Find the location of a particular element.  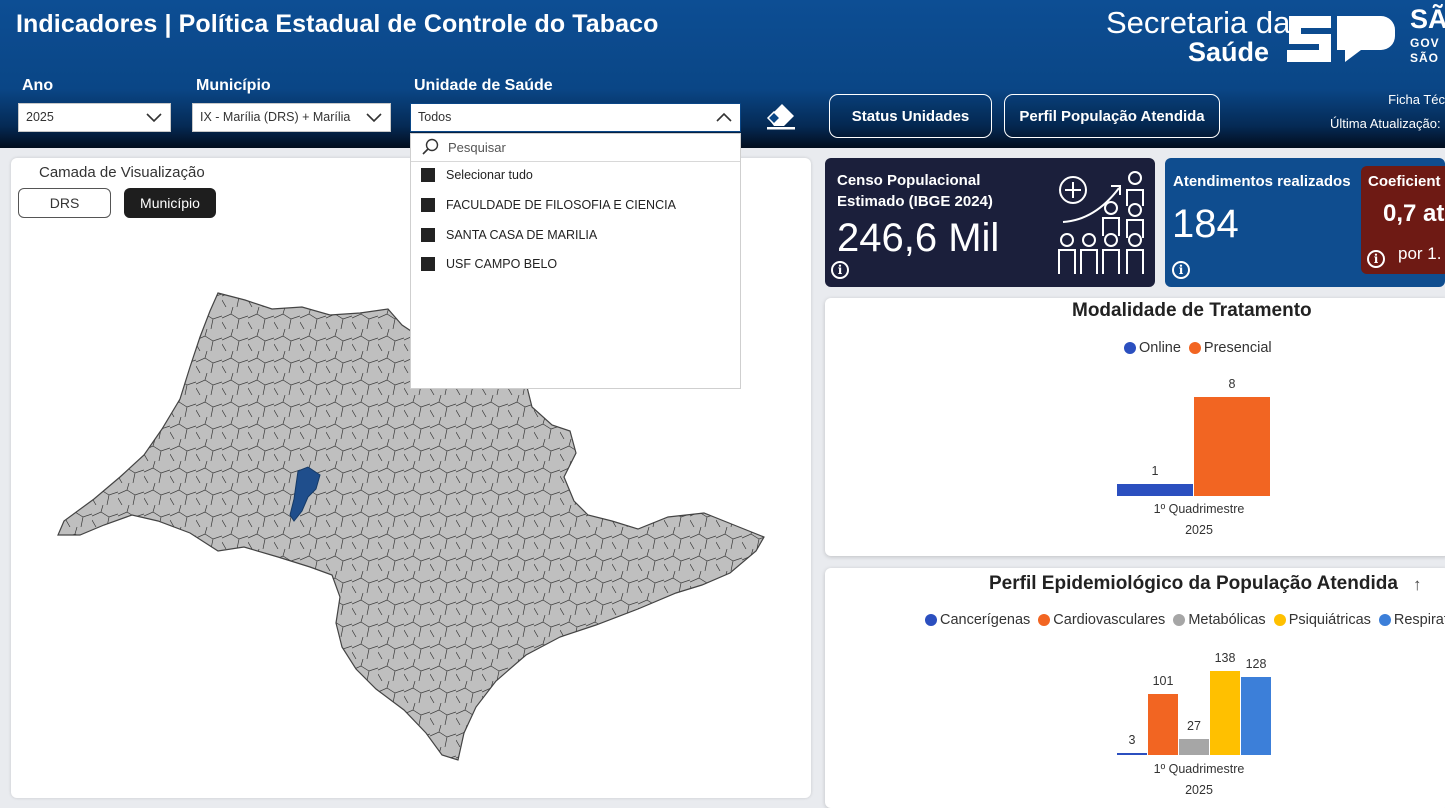

brand-line2: Saúde is located at coordinates (1229, 52).